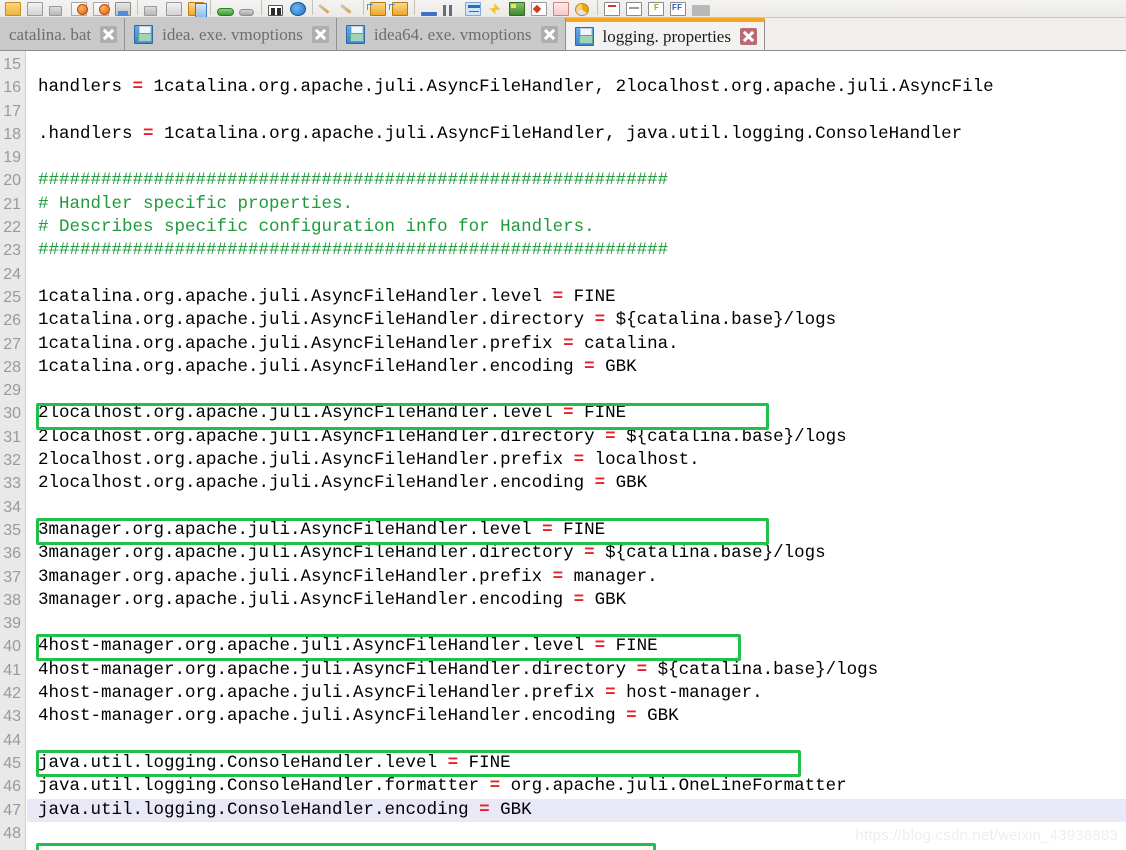 The width and height of the screenshot is (1126, 850). I want to click on panel-icon, so click(561, 8).